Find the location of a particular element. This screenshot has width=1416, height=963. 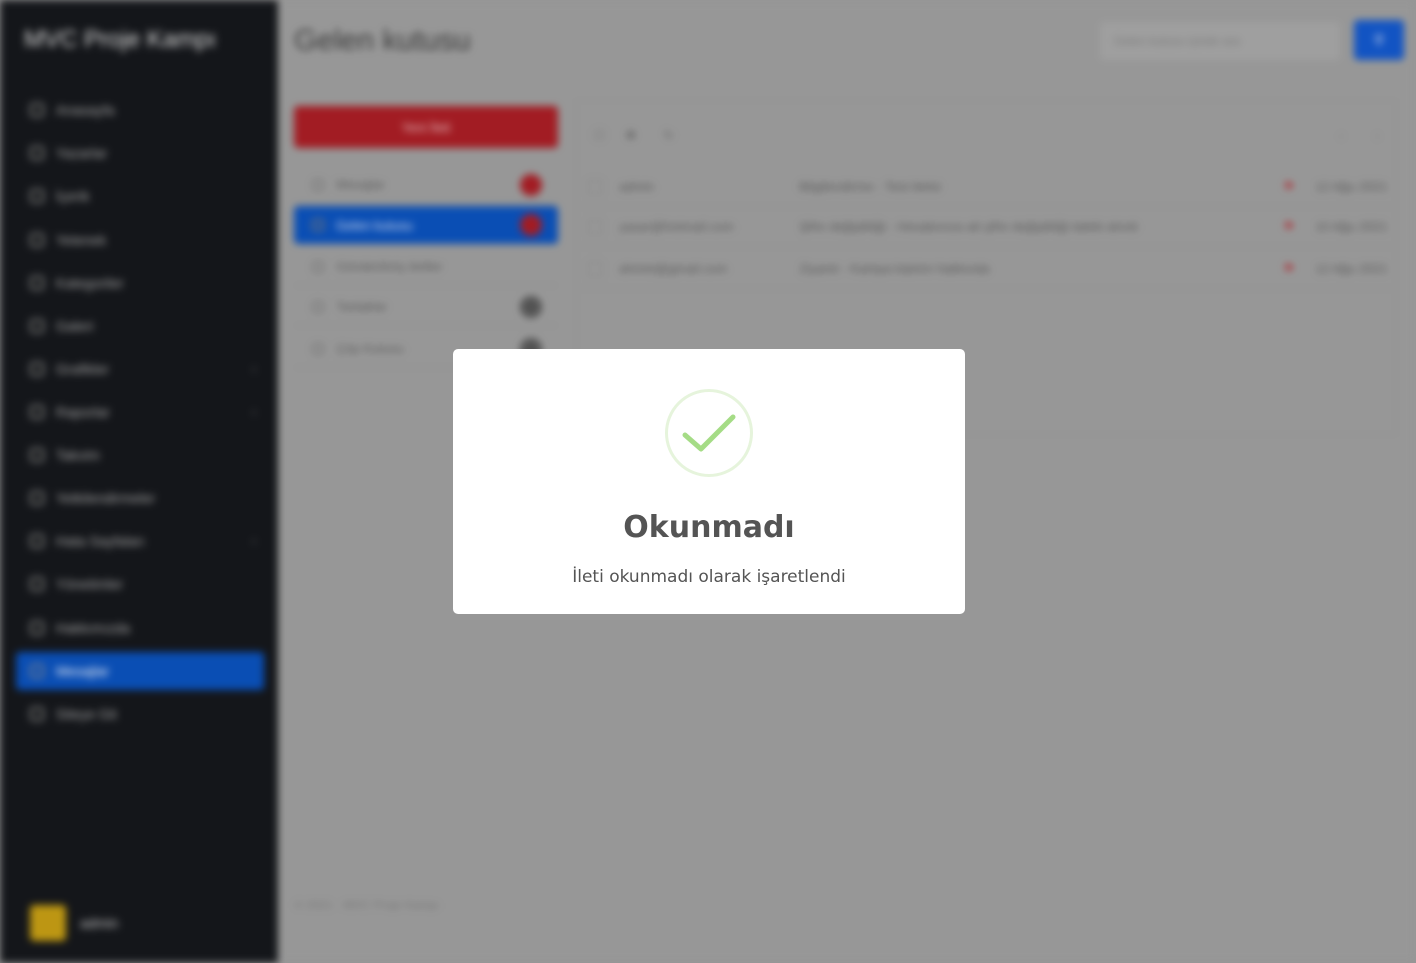

dialog-title: Okunmadı is located at coordinates (709, 527).